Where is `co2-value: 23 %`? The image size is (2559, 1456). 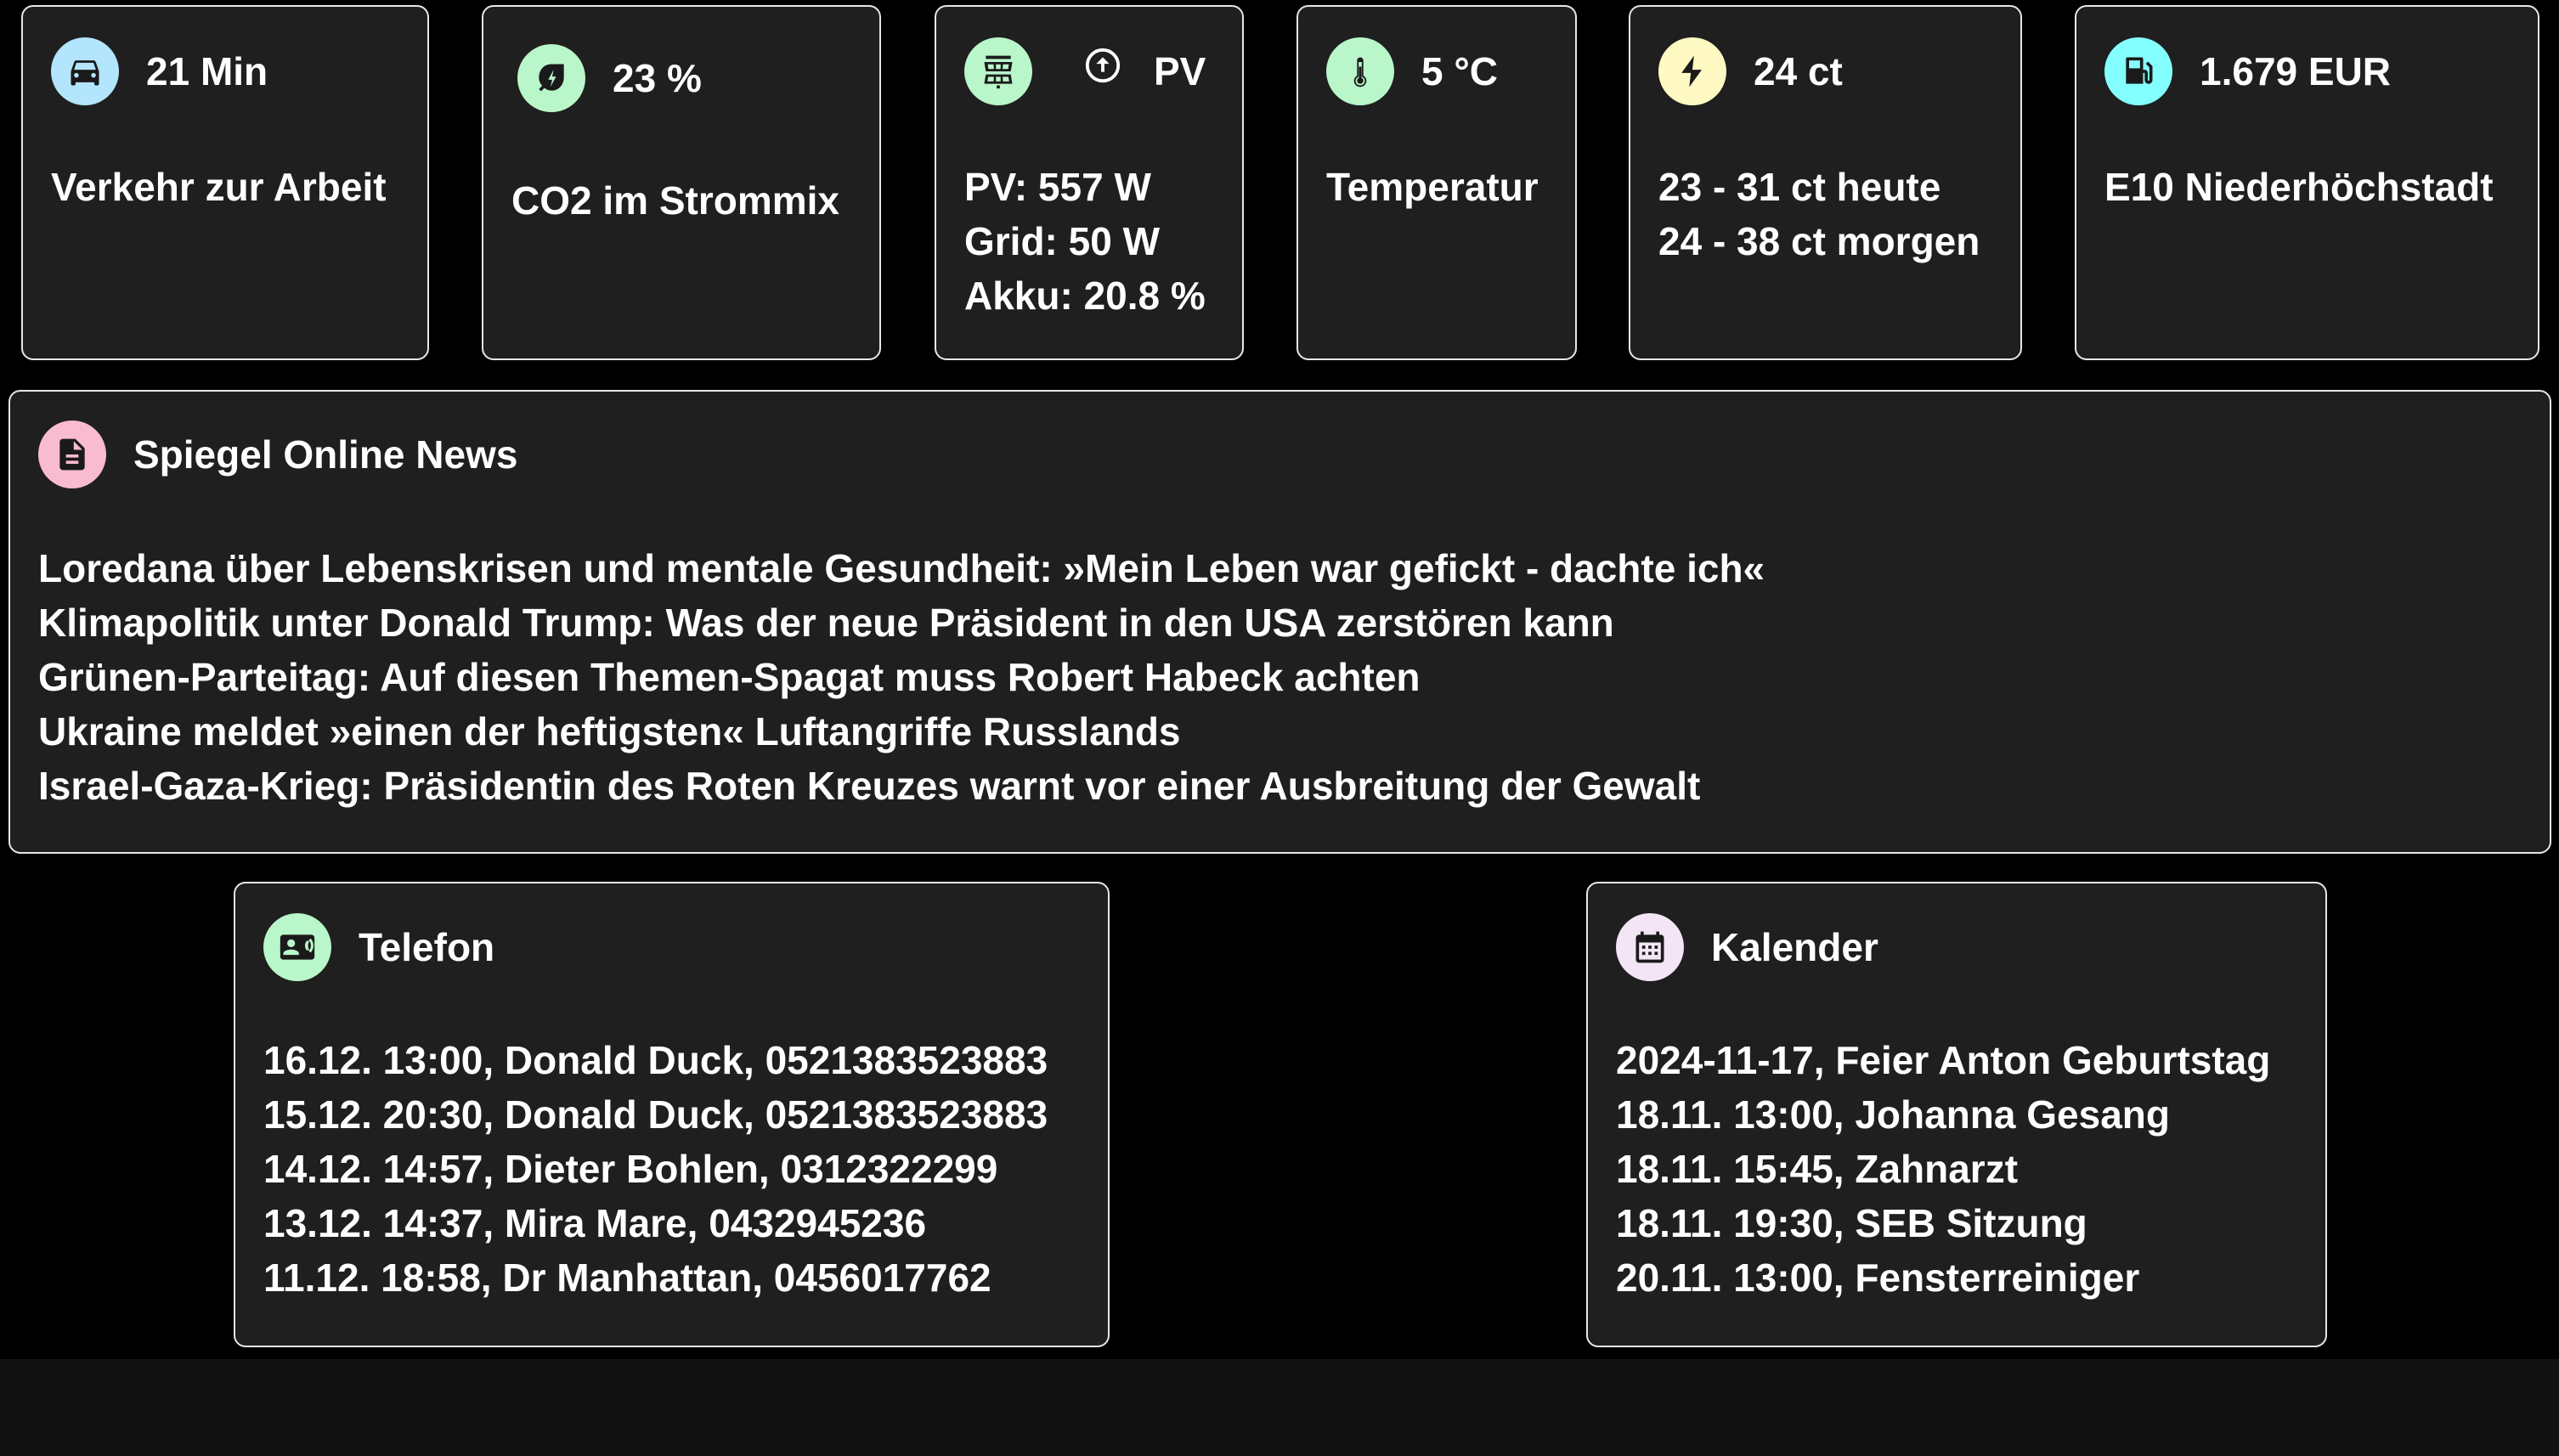 co2-value: 23 % is located at coordinates (658, 78).